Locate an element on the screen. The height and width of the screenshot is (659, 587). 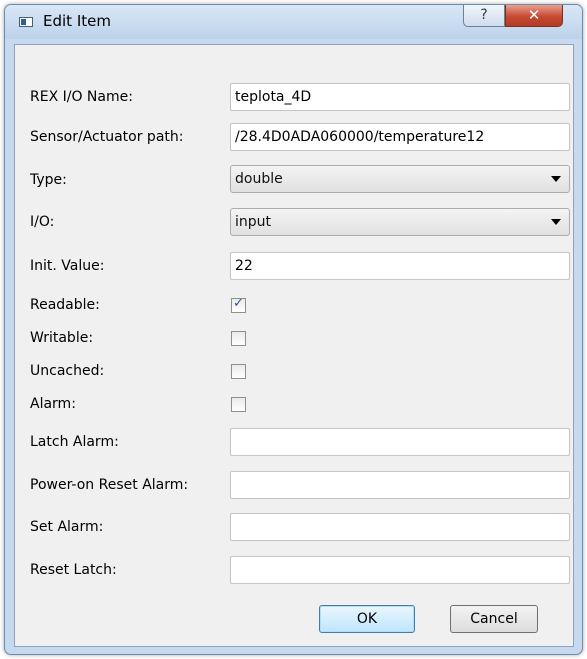
type-select-value: double is located at coordinates (259, 179).